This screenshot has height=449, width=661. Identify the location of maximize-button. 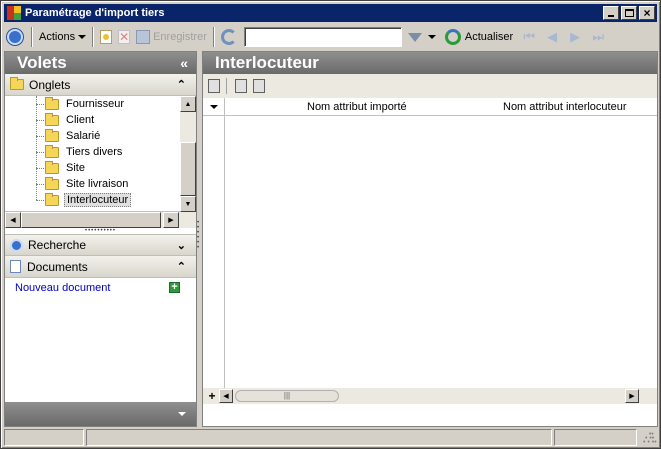
(629, 13).